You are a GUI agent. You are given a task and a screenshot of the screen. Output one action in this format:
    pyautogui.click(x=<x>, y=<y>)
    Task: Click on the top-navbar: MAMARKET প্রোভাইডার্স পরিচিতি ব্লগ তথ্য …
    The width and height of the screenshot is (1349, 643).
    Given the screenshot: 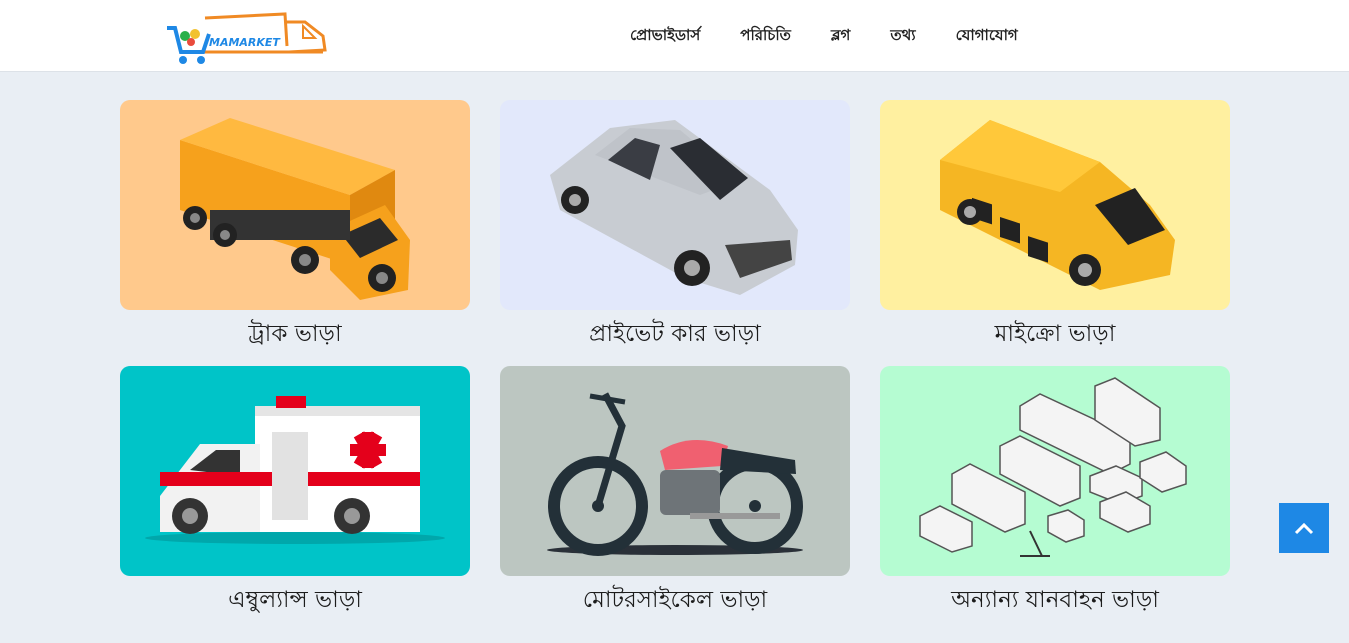 What is the action you would take?
    pyautogui.click(x=674, y=36)
    